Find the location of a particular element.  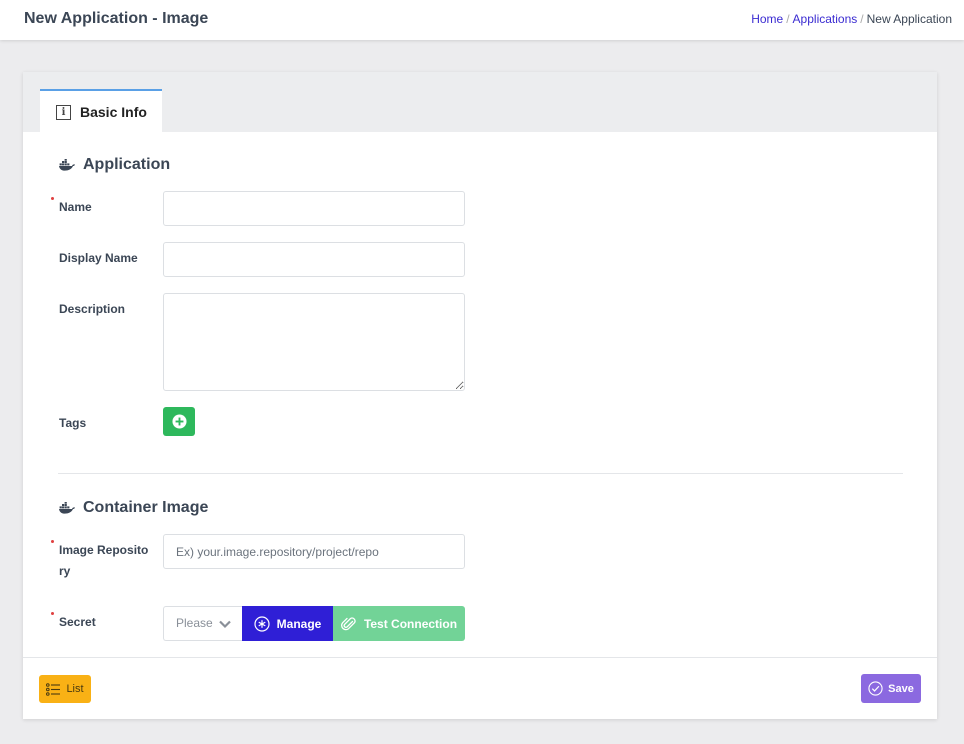

asterisk-circle-icon is located at coordinates (262, 623).